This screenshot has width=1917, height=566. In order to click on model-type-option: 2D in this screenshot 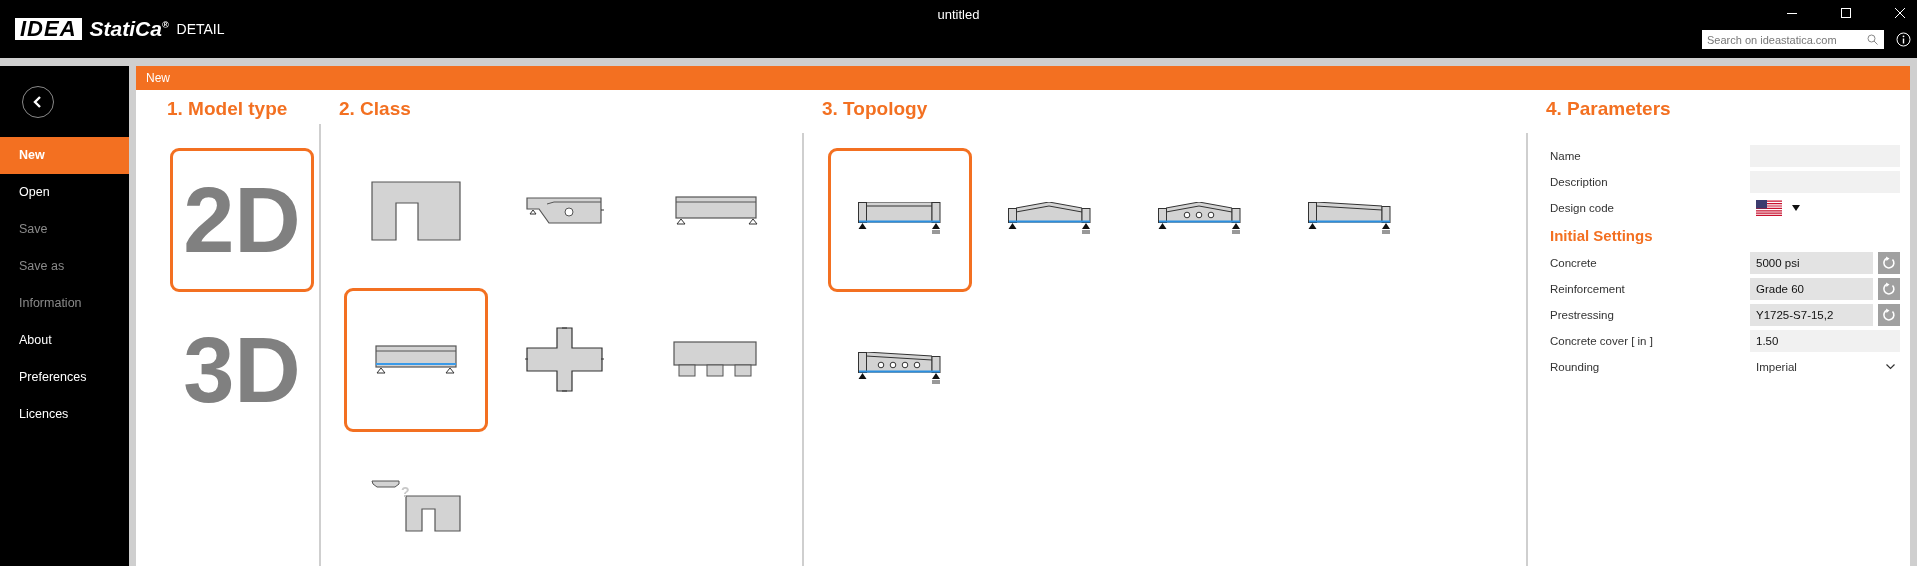, I will do `click(242, 220)`.